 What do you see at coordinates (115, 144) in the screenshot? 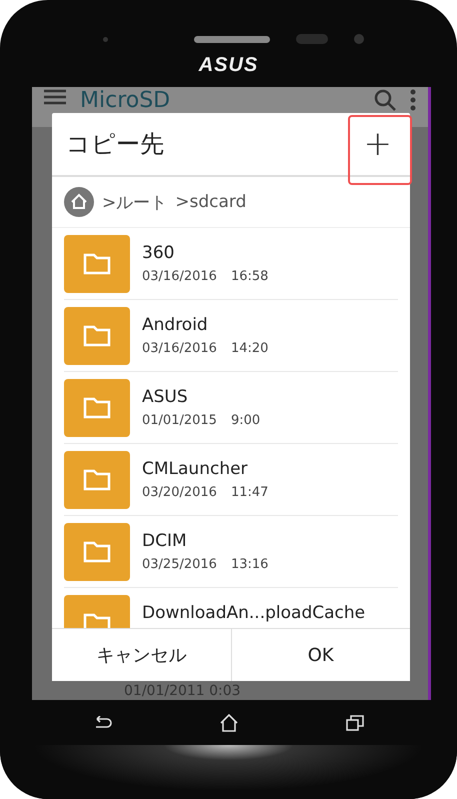
I see `dialog-title: コピー先` at bounding box center [115, 144].